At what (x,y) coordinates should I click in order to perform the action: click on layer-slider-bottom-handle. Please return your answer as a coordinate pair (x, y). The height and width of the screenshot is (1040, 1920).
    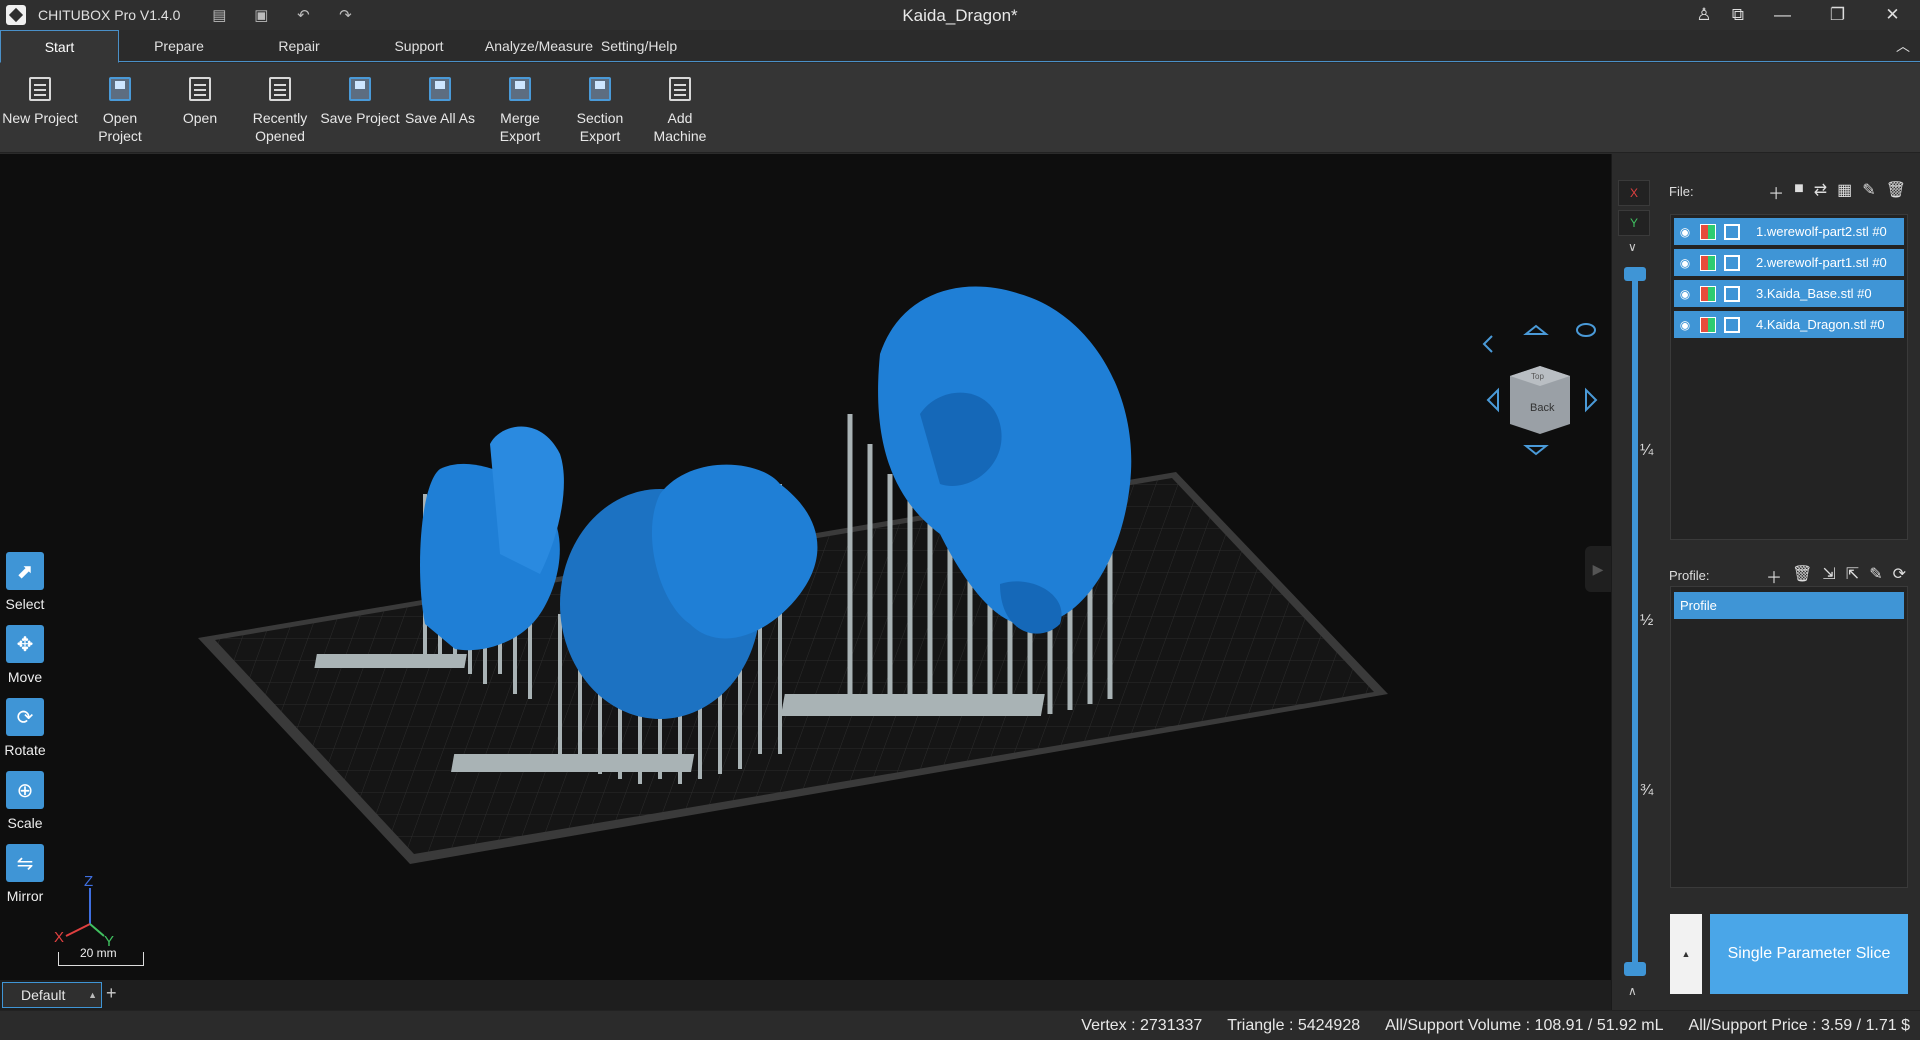
    Looking at the image, I should click on (1635, 969).